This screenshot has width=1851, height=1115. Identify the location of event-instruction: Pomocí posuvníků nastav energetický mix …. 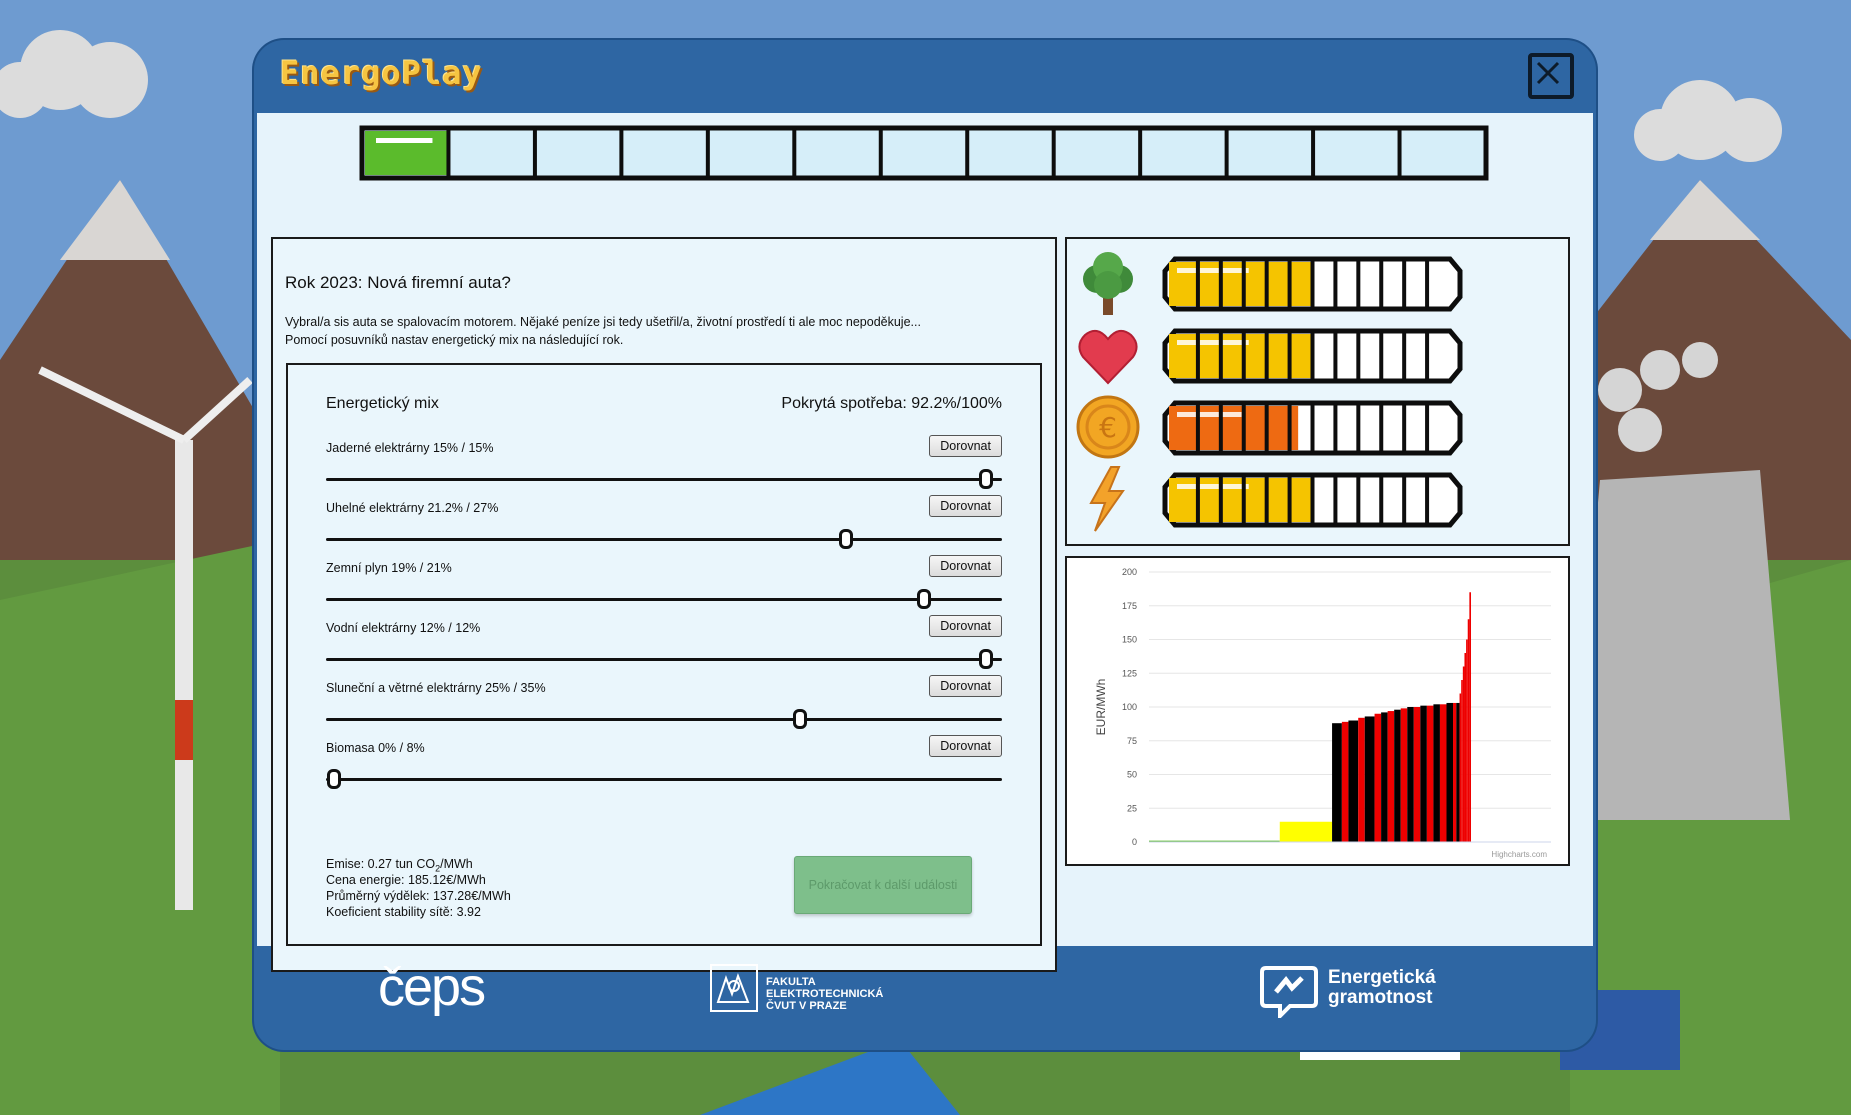
(454, 340).